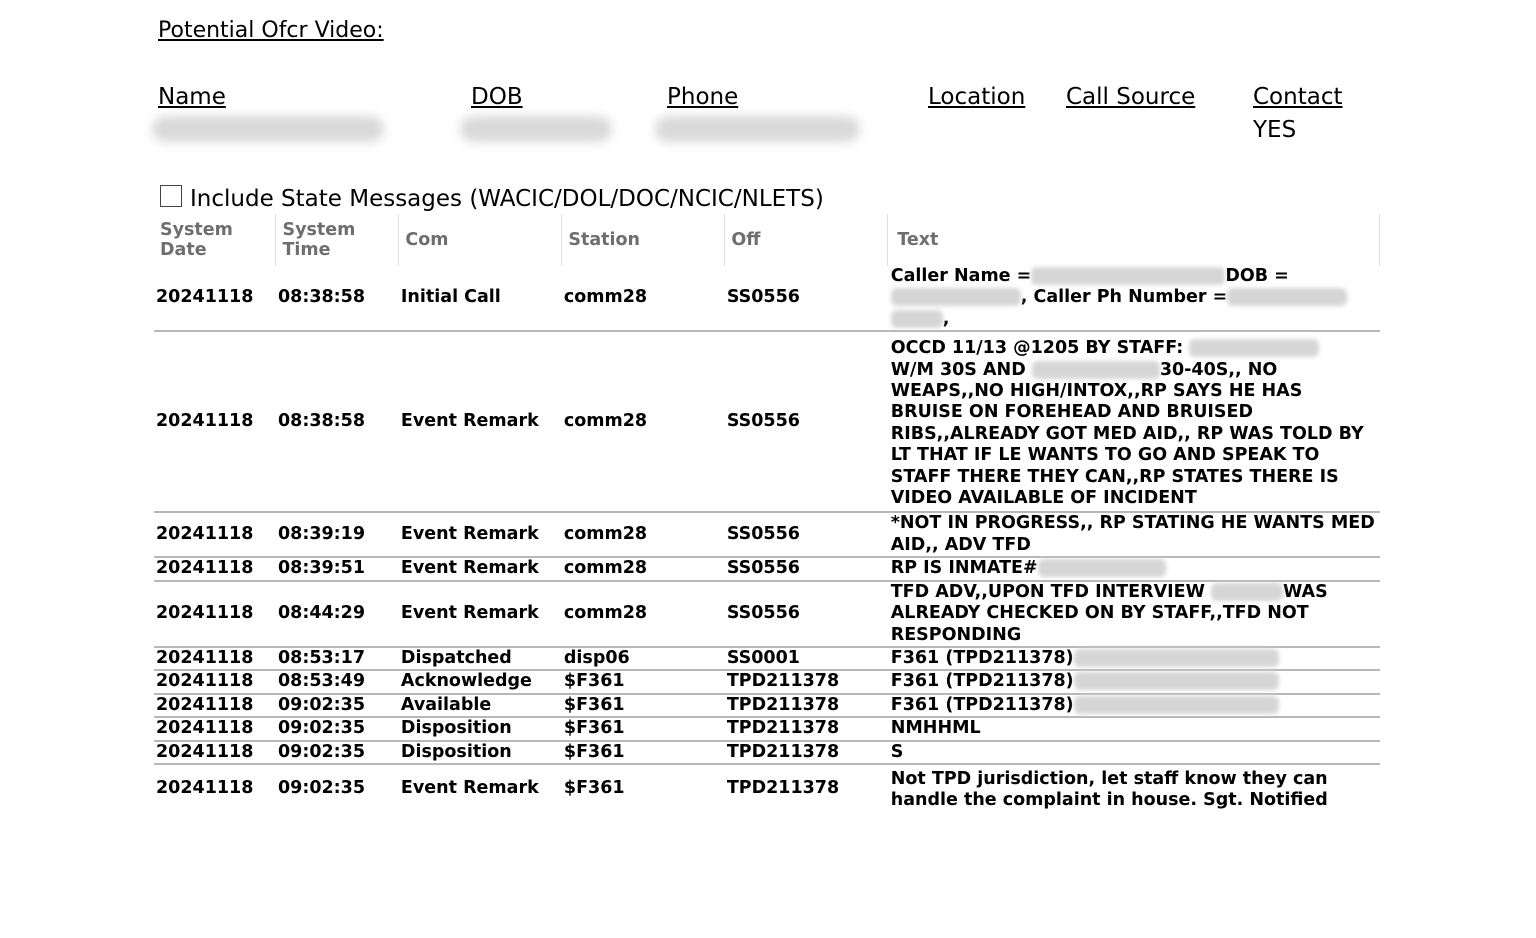 The image size is (1536, 938). I want to click on cell-com: Available, so click(480, 706).